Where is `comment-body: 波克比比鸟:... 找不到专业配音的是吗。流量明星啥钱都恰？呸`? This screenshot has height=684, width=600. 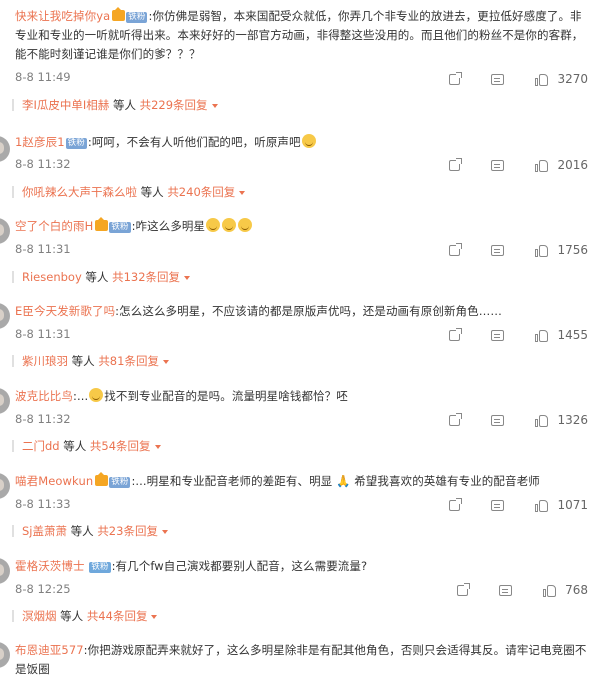 comment-body: 波克比比鸟:... 找不到专业配音的是吗。流量明星啥钱都恰？呸 is located at coordinates (301, 396).